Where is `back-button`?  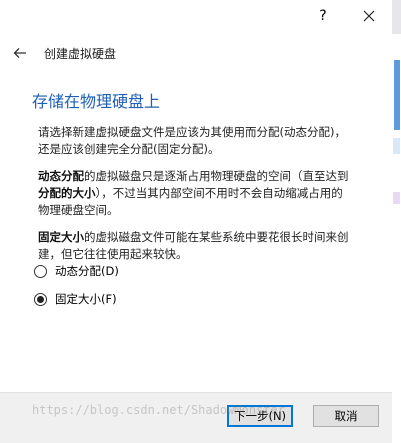
back-button is located at coordinates (20, 53).